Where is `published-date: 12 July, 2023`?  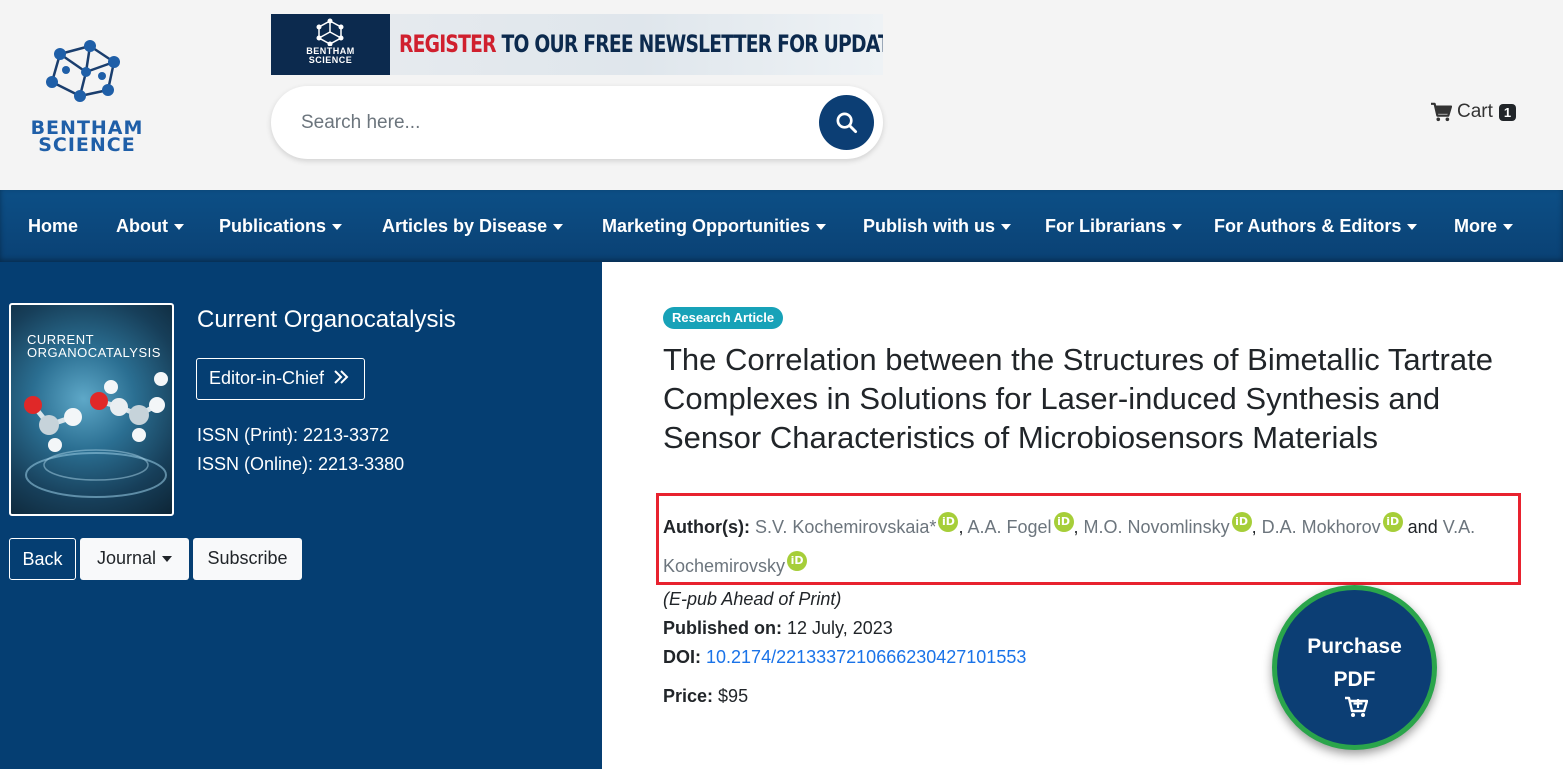 published-date: 12 July, 2023 is located at coordinates (840, 628).